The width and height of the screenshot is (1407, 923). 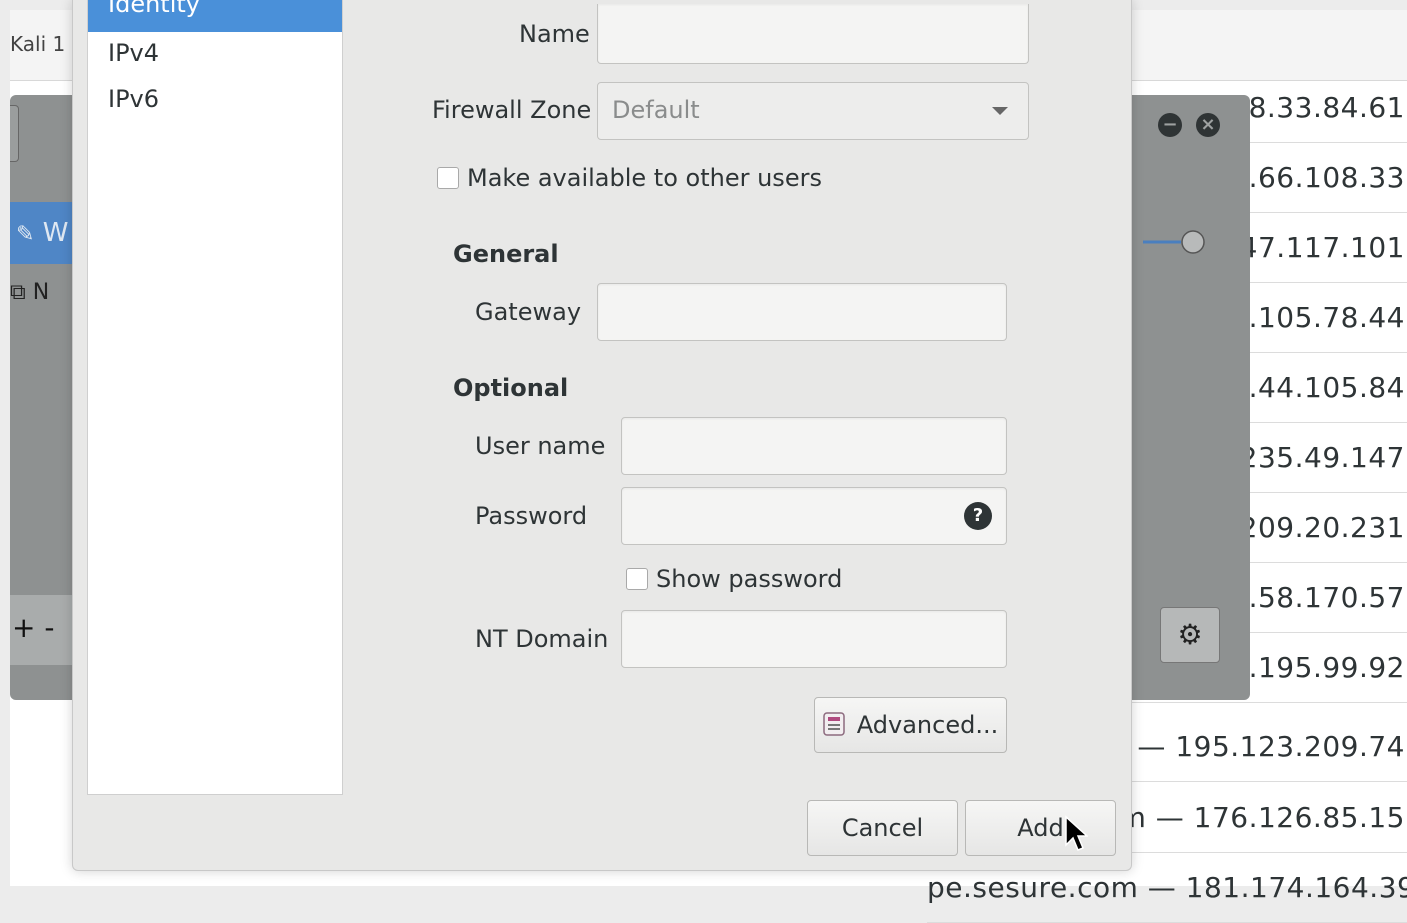 I want to click on password-options-icon: ?, so click(x=978, y=516).